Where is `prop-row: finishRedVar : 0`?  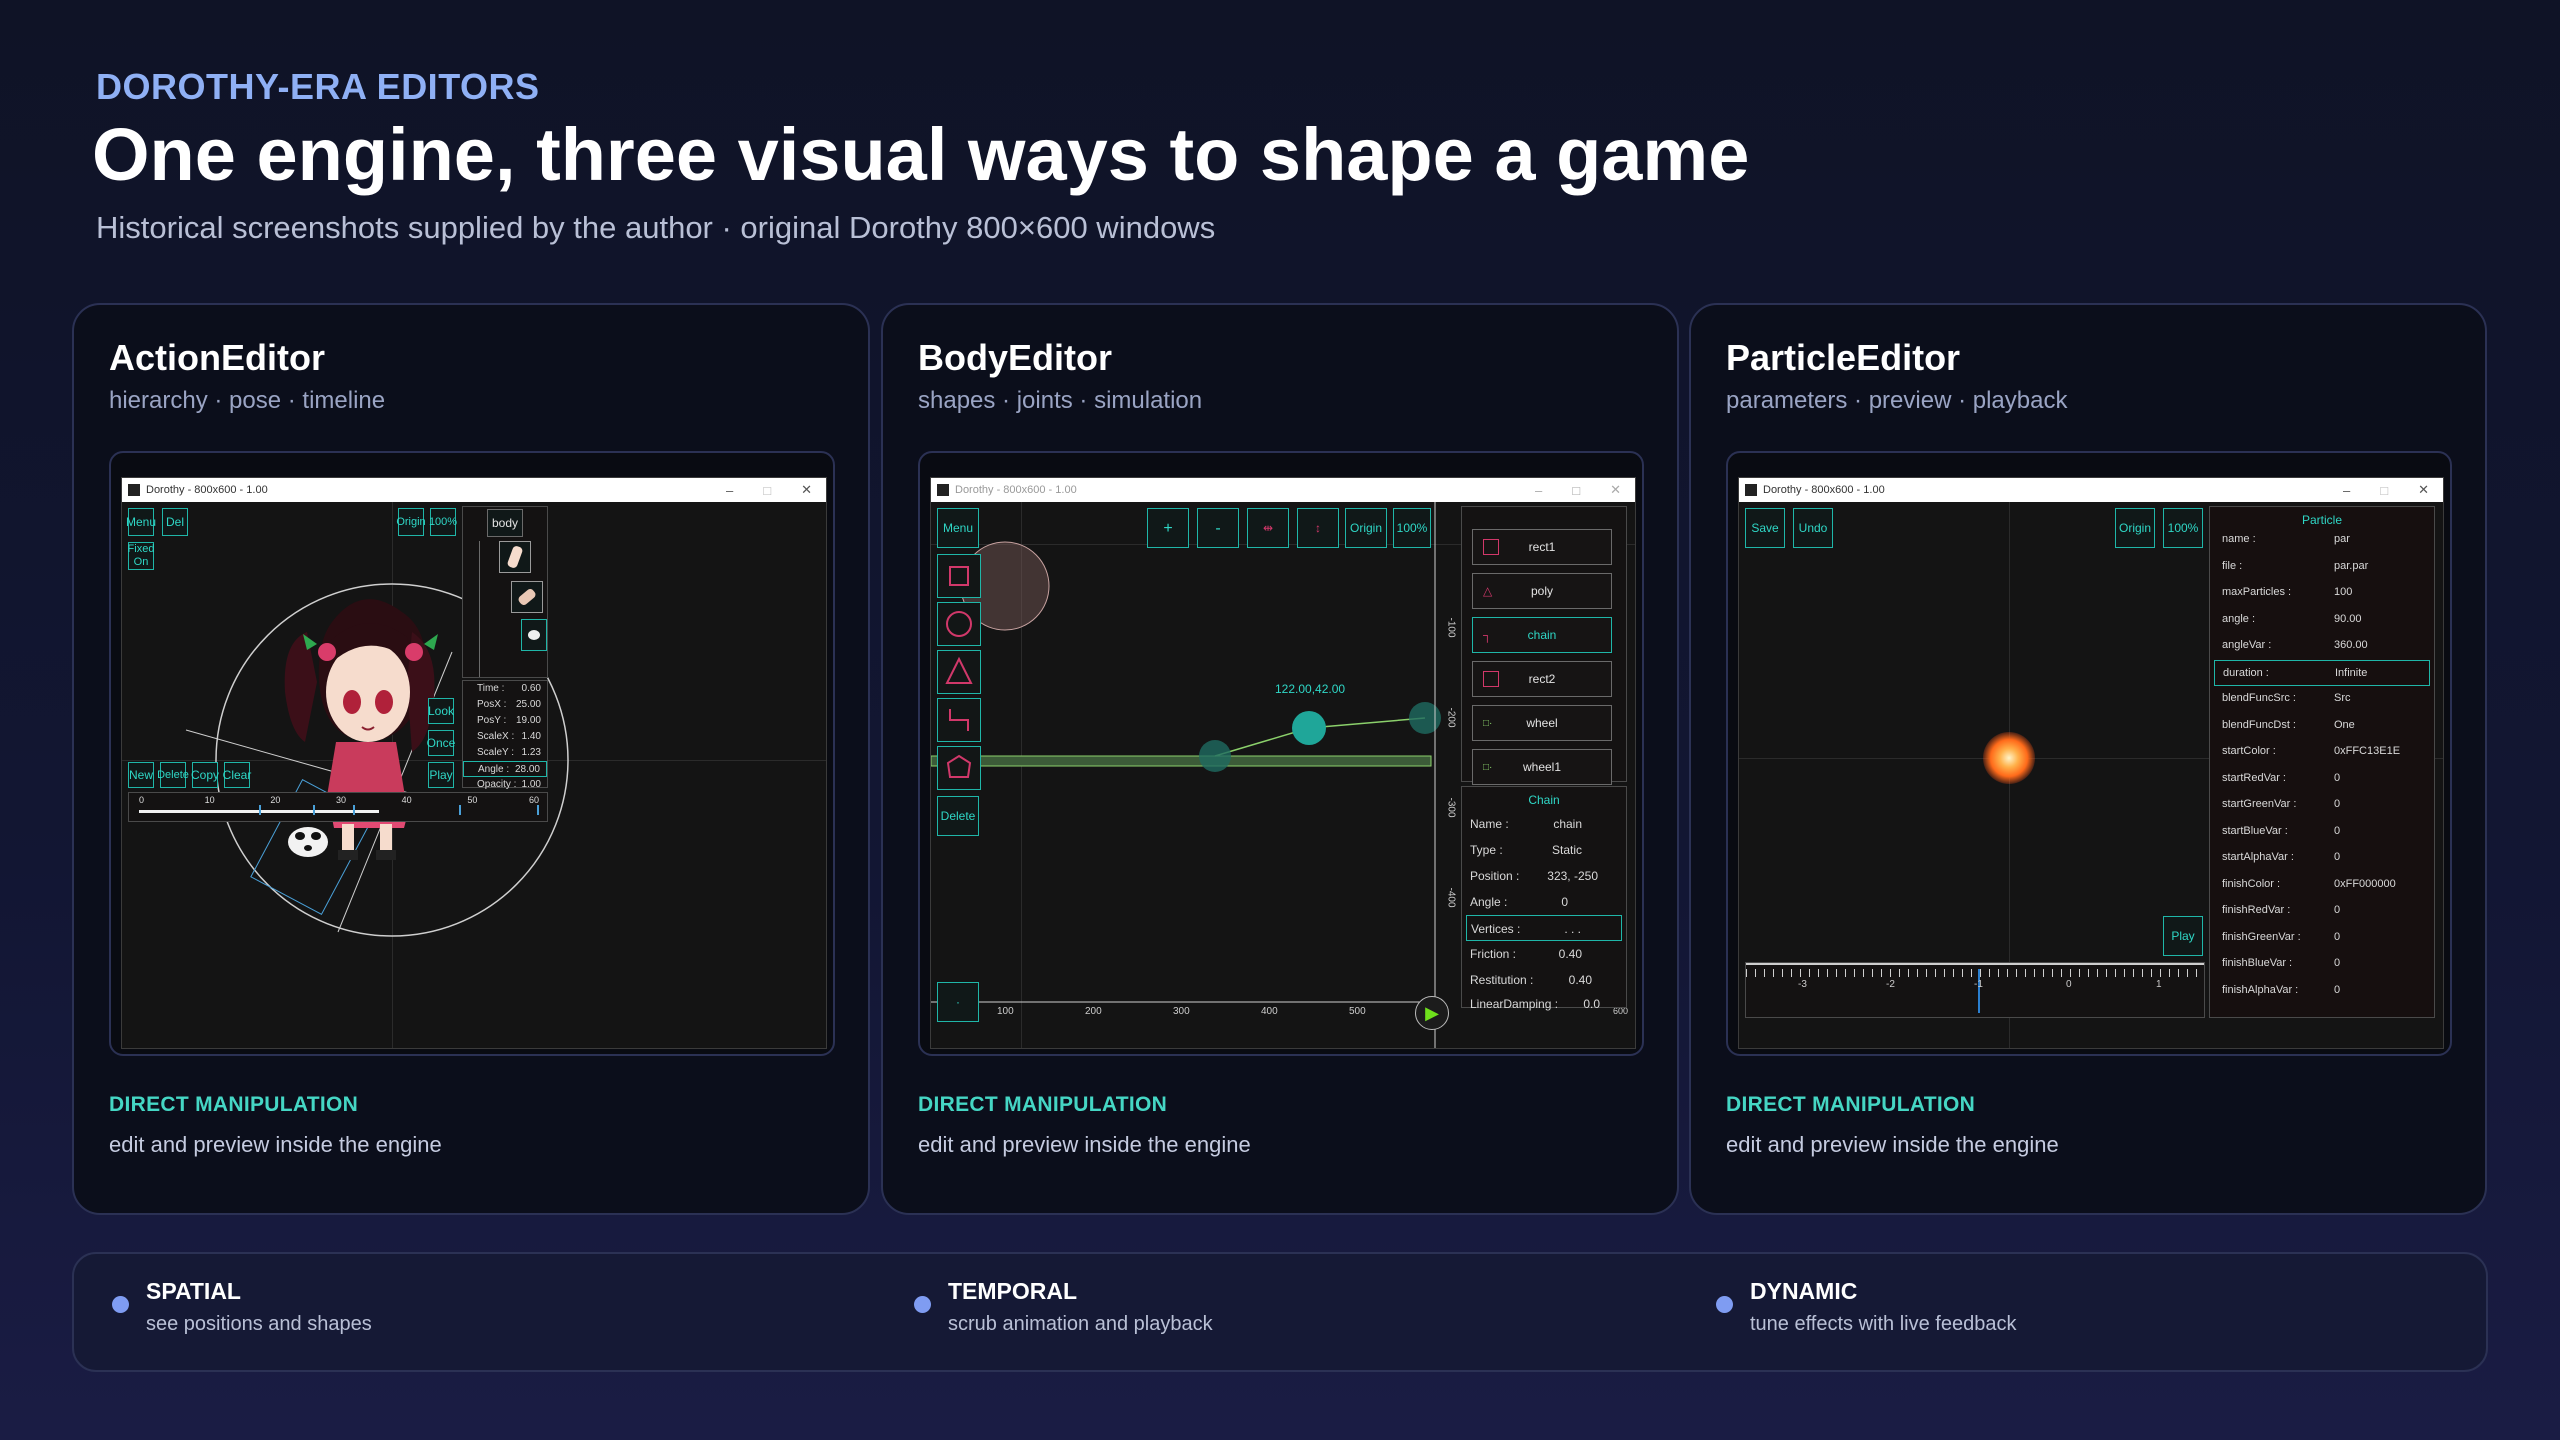
prop-row: finishRedVar : 0 is located at coordinates (2322, 911).